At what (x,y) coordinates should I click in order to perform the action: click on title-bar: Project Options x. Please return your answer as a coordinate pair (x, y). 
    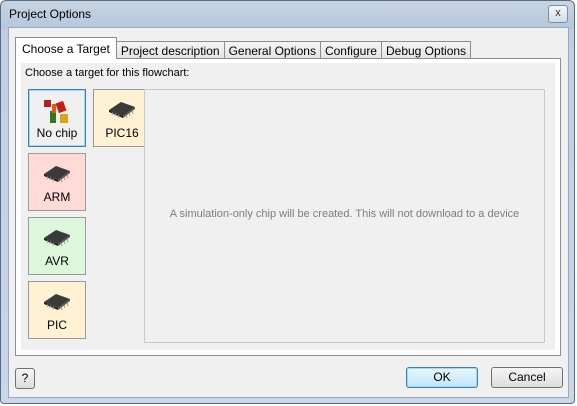
    Looking at the image, I should click on (287, 14).